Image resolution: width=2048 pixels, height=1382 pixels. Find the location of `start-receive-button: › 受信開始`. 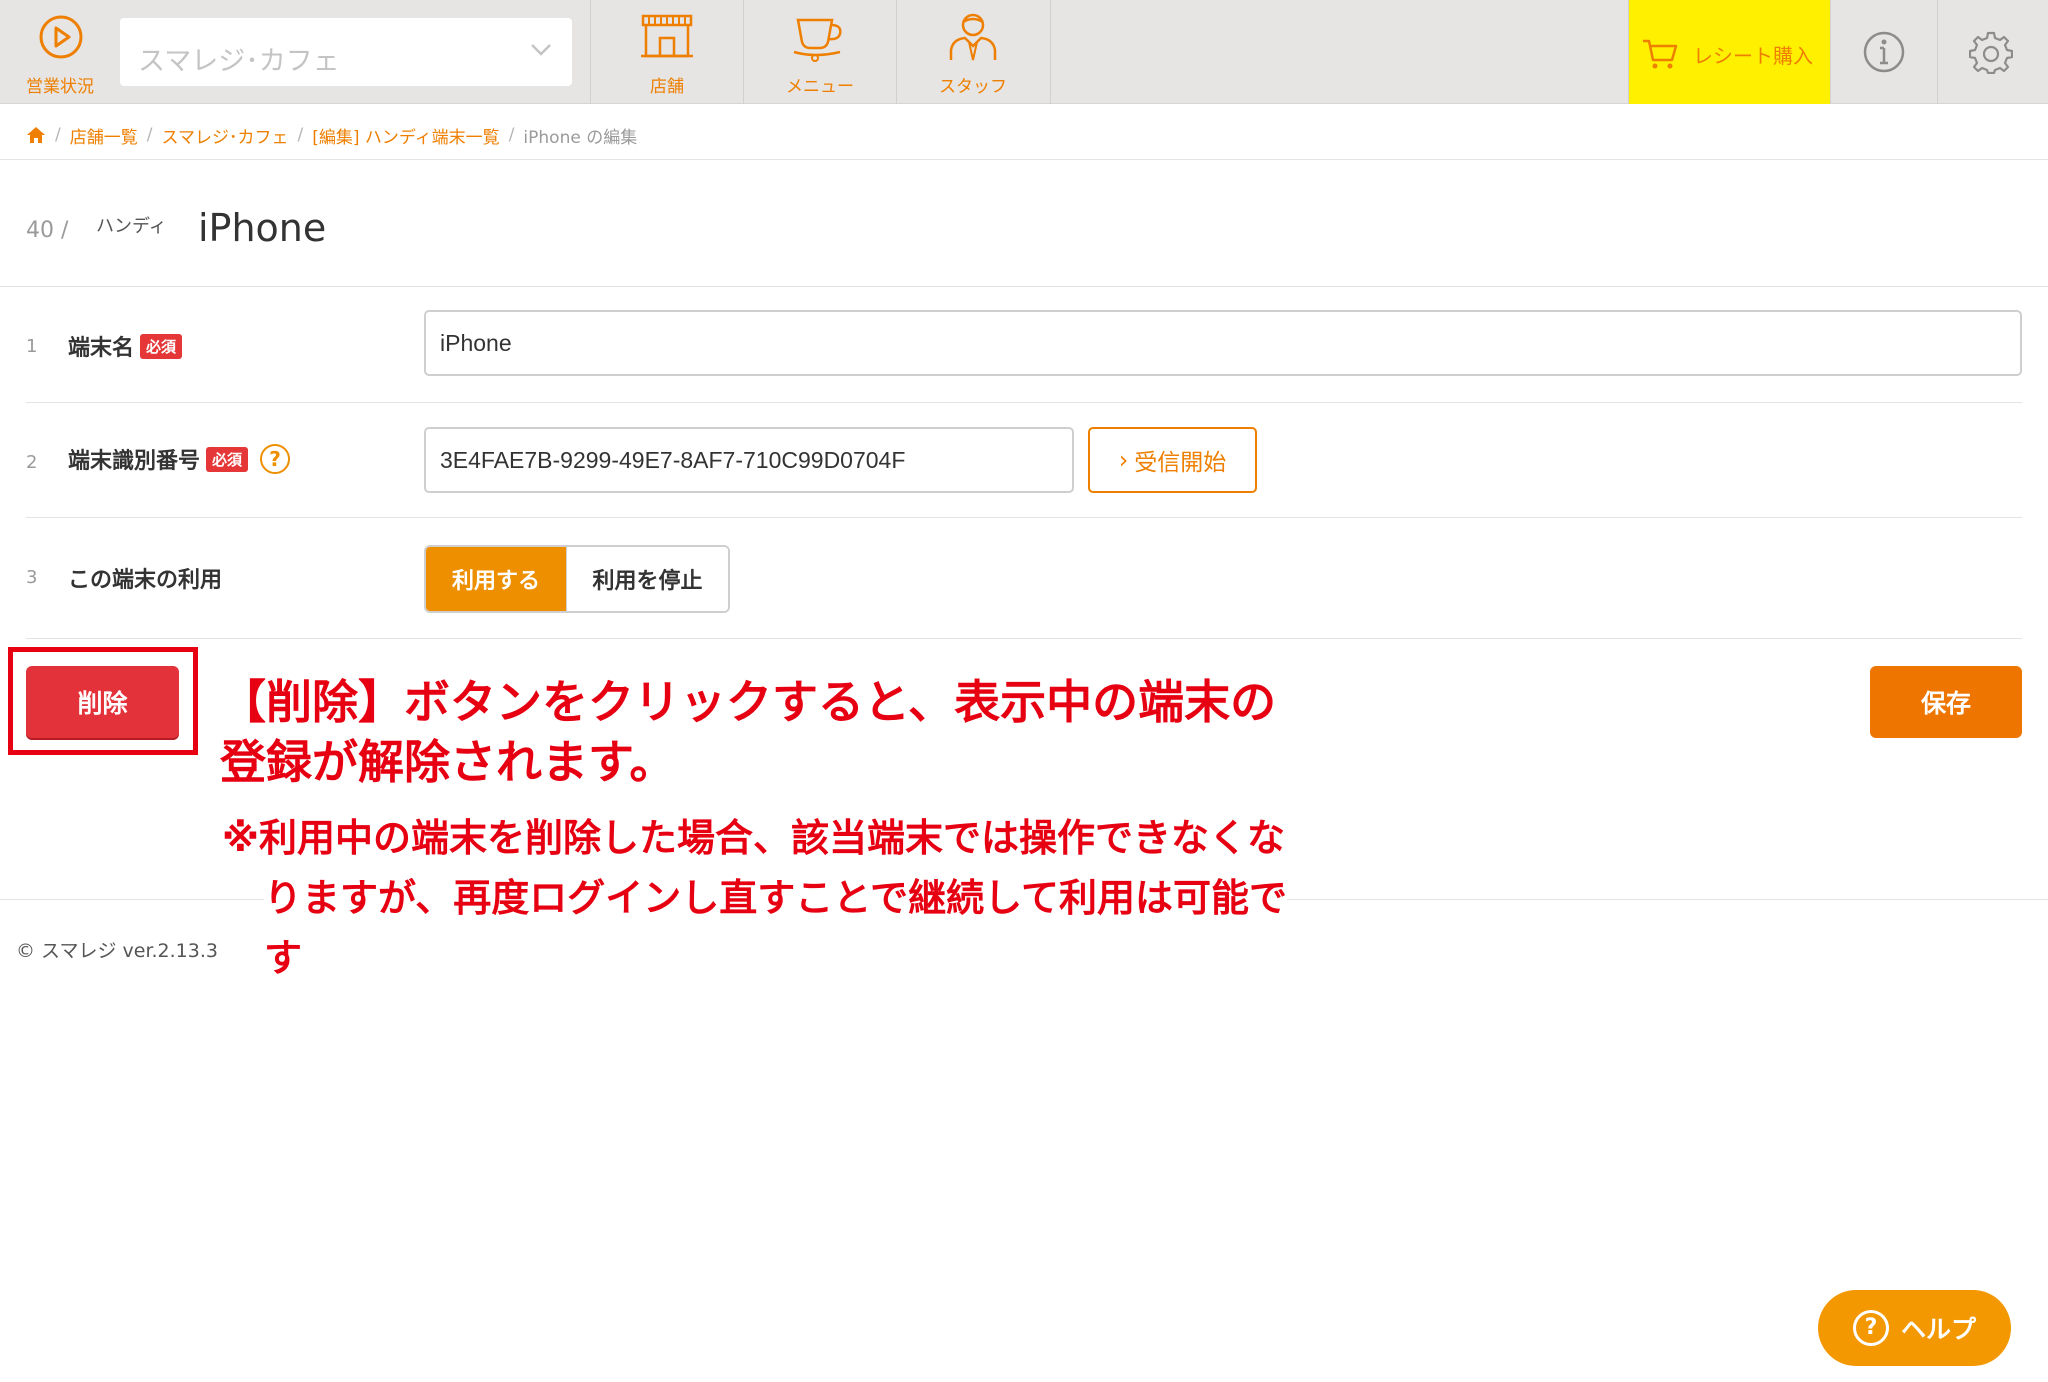

start-receive-button: › 受信開始 is located at coordinates (1172, 460).